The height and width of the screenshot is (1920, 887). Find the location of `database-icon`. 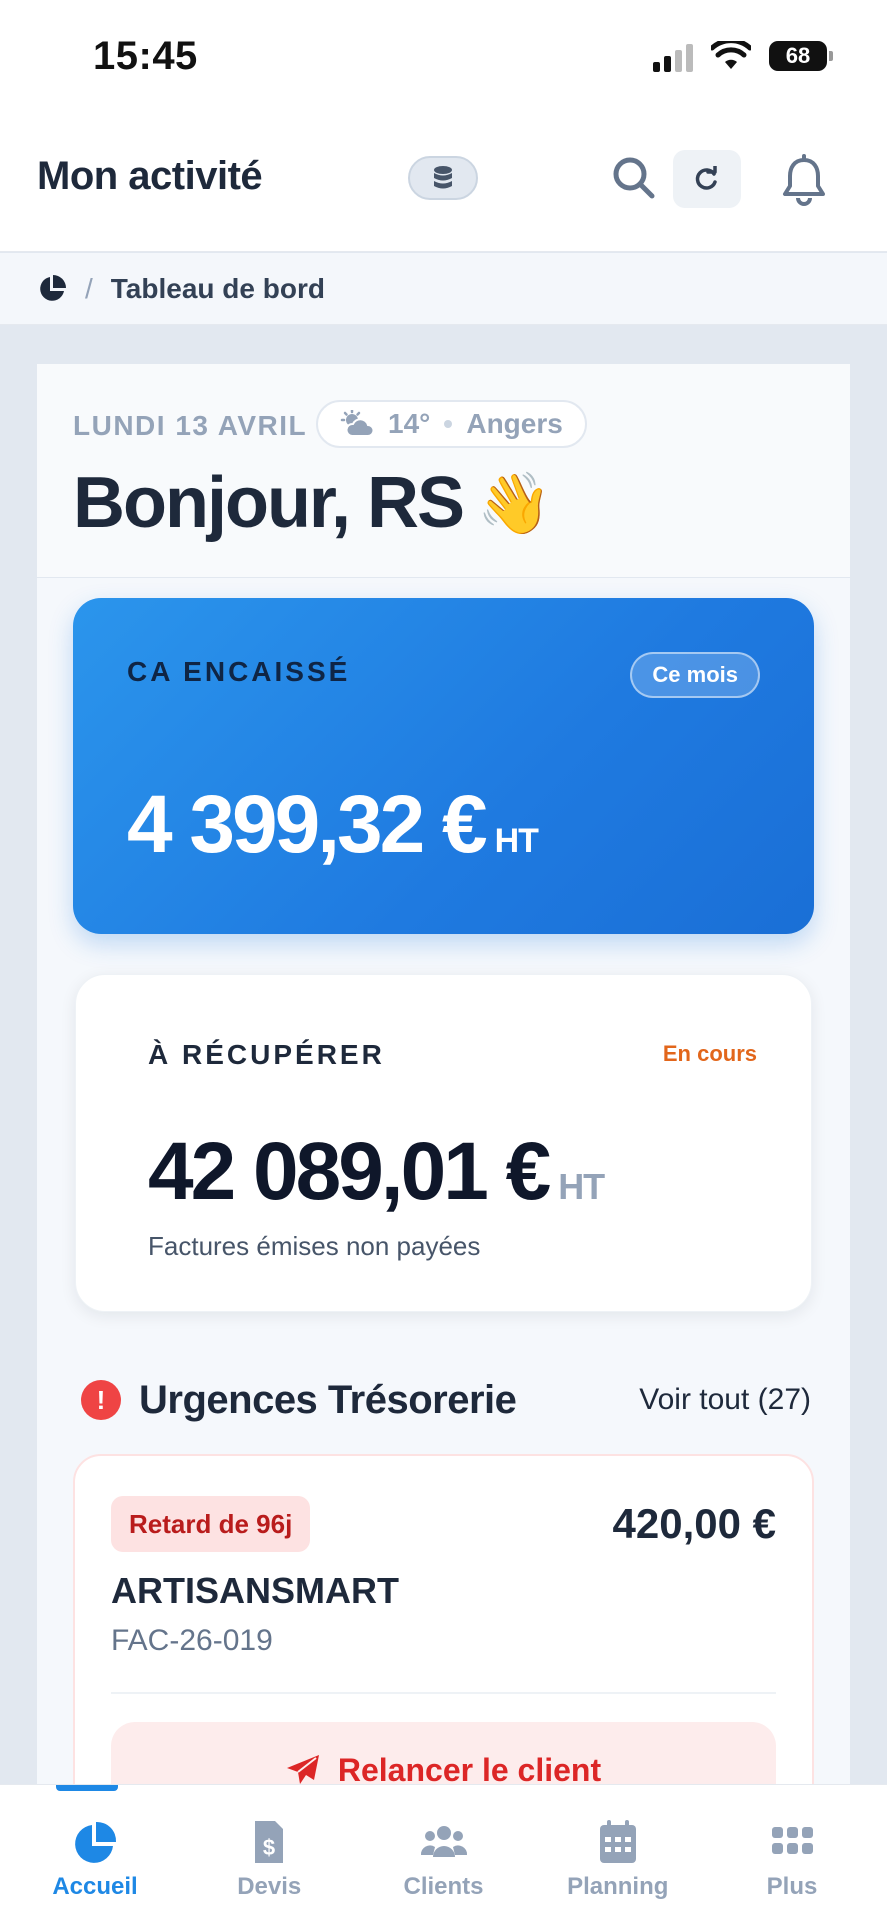

database-icon is located at coordinates (443, 177).